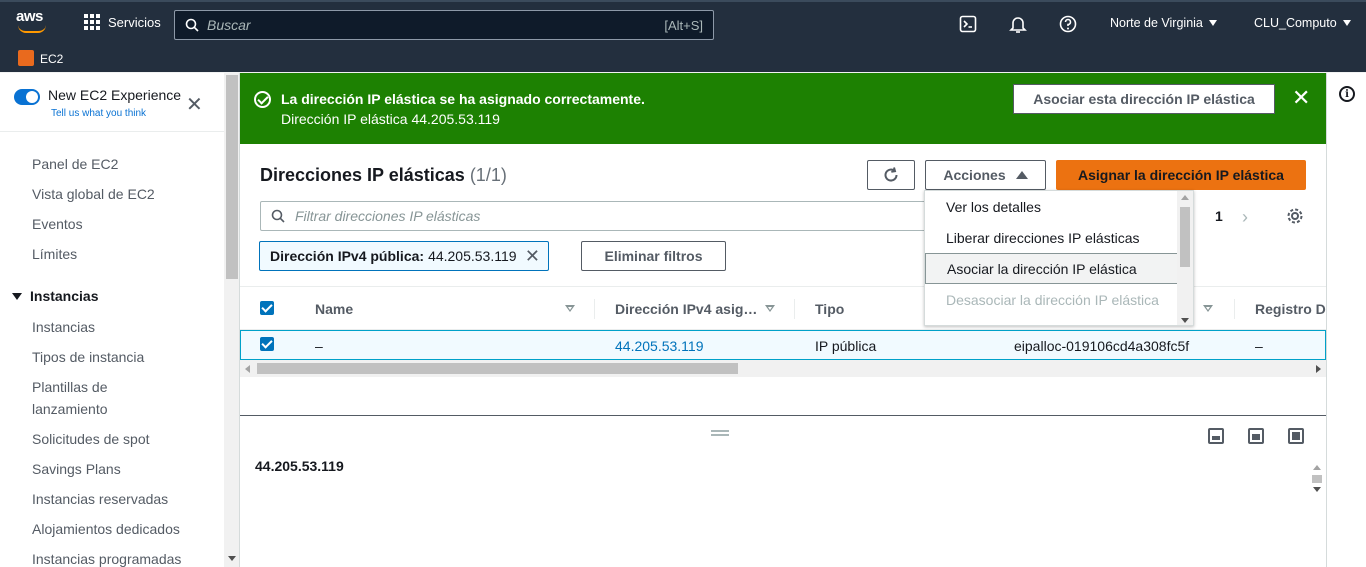  I want to click on sidebar-item-limites: Límites, so click(54, 254).